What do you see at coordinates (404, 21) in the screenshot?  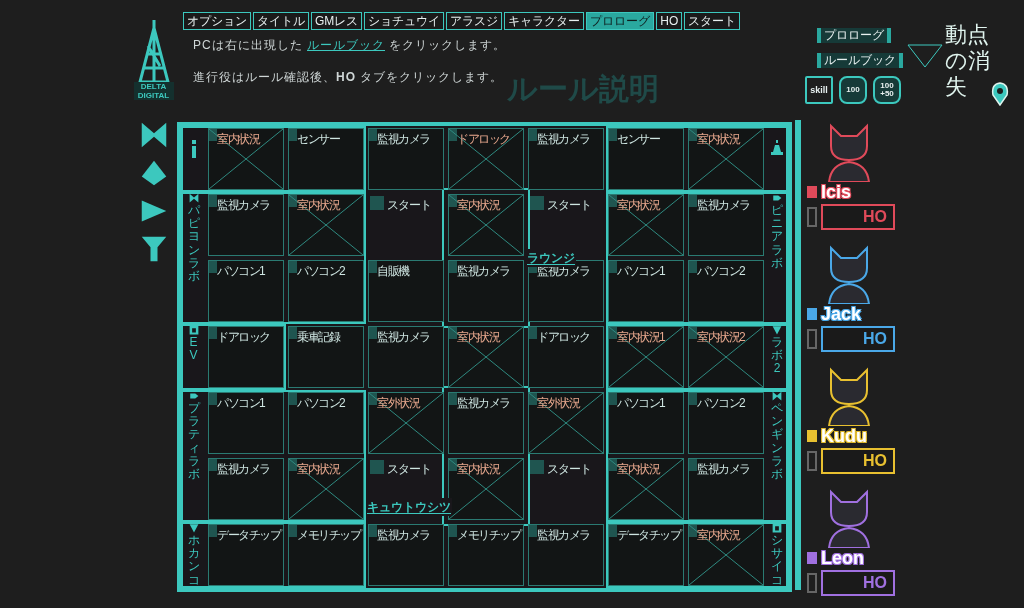 I see `menu-tab: ショチュウイ` at bounding box center [404, 21].